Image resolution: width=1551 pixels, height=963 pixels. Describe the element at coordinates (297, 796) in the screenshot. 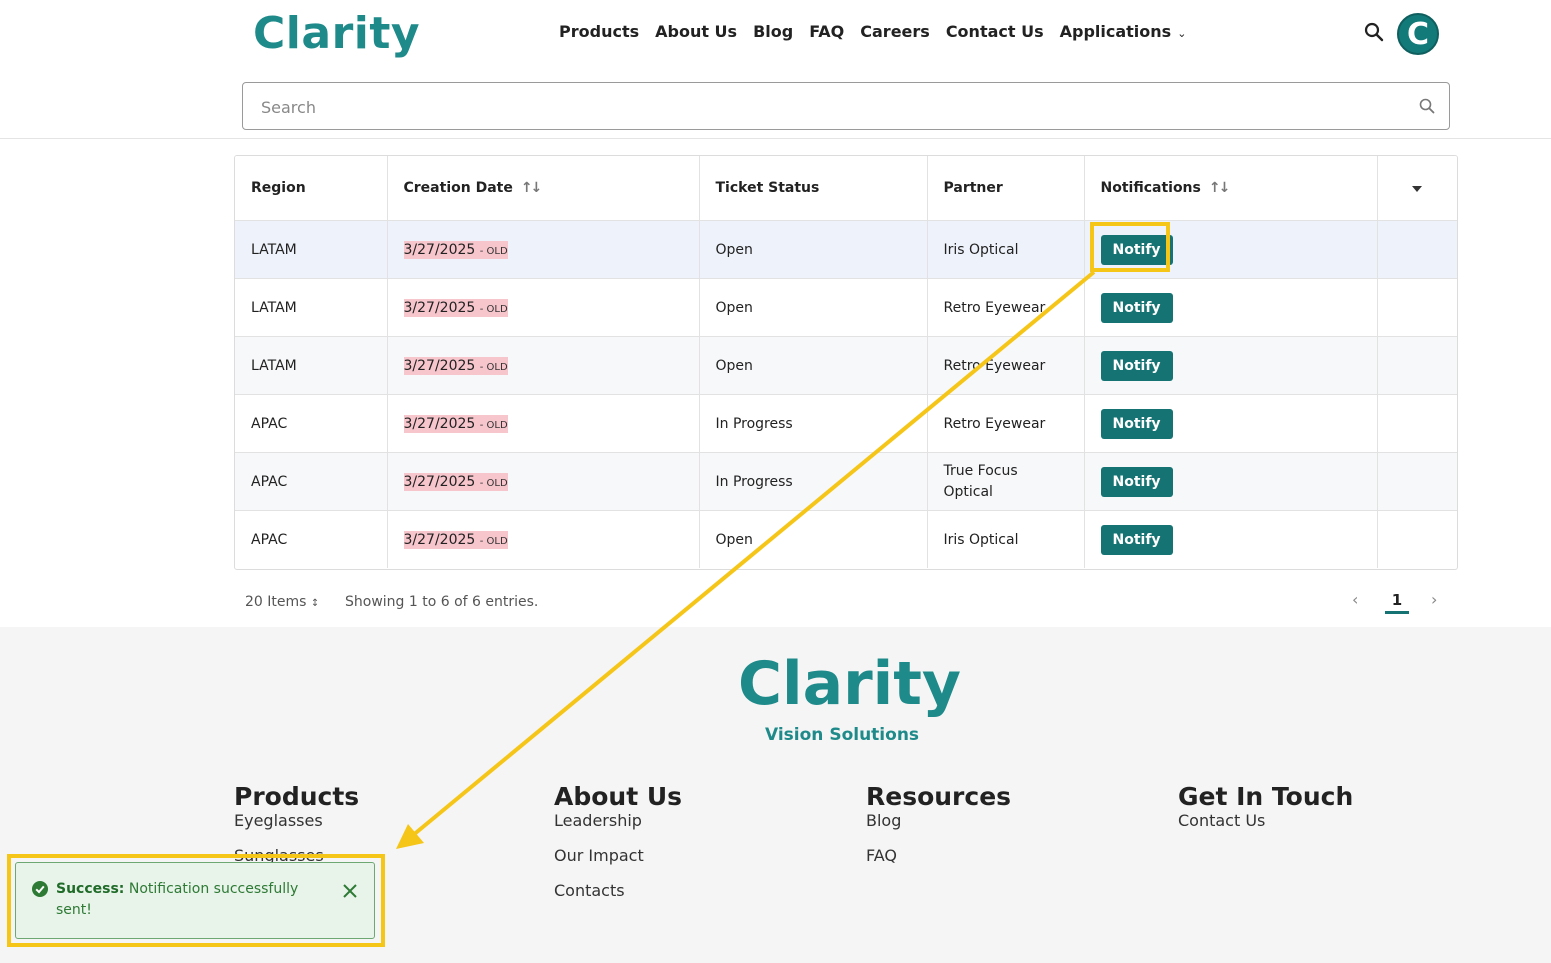

I see `footer-col-title: Products` at that location.